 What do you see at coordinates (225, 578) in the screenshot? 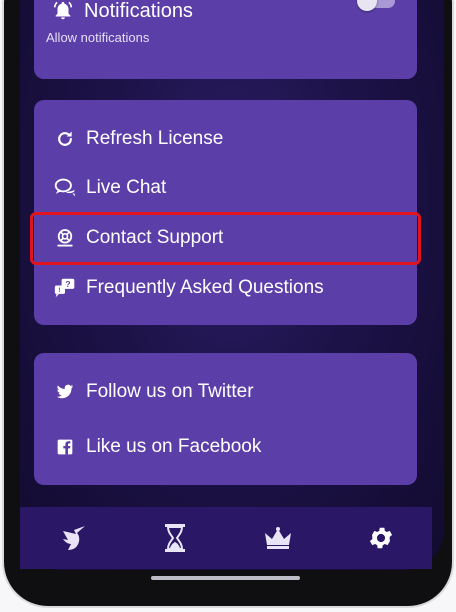
I see `home-indicator` at bounding box center [225, 578].